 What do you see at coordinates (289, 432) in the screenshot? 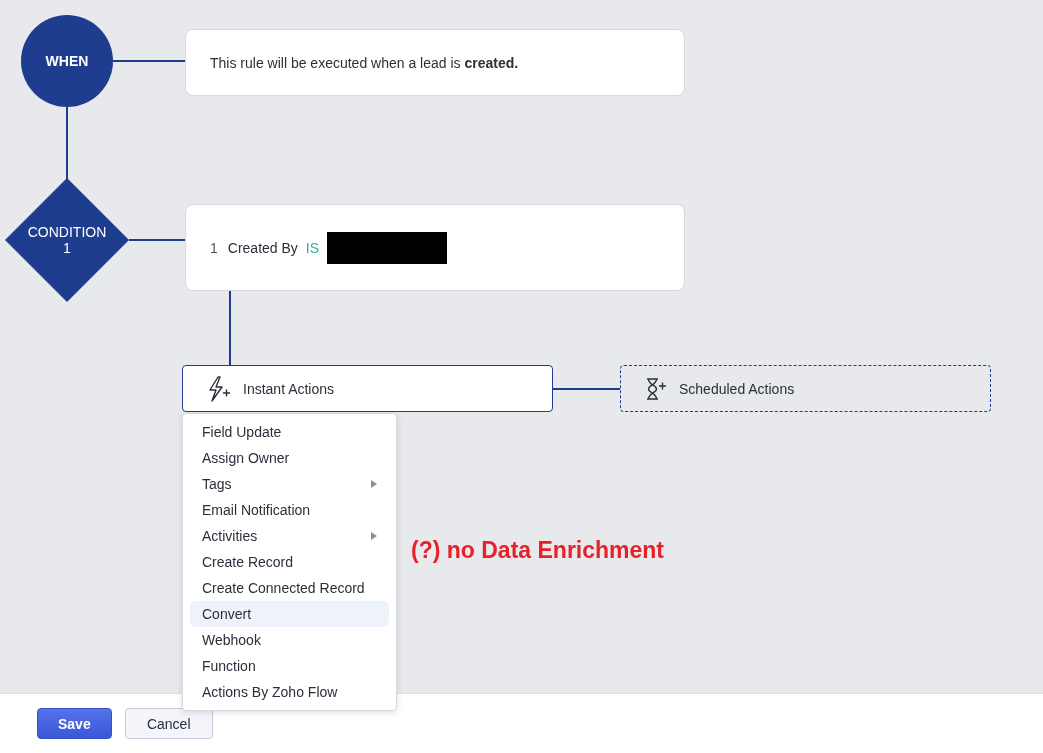
I see `menu-item: Field Update` at bounding box center [289, 432].